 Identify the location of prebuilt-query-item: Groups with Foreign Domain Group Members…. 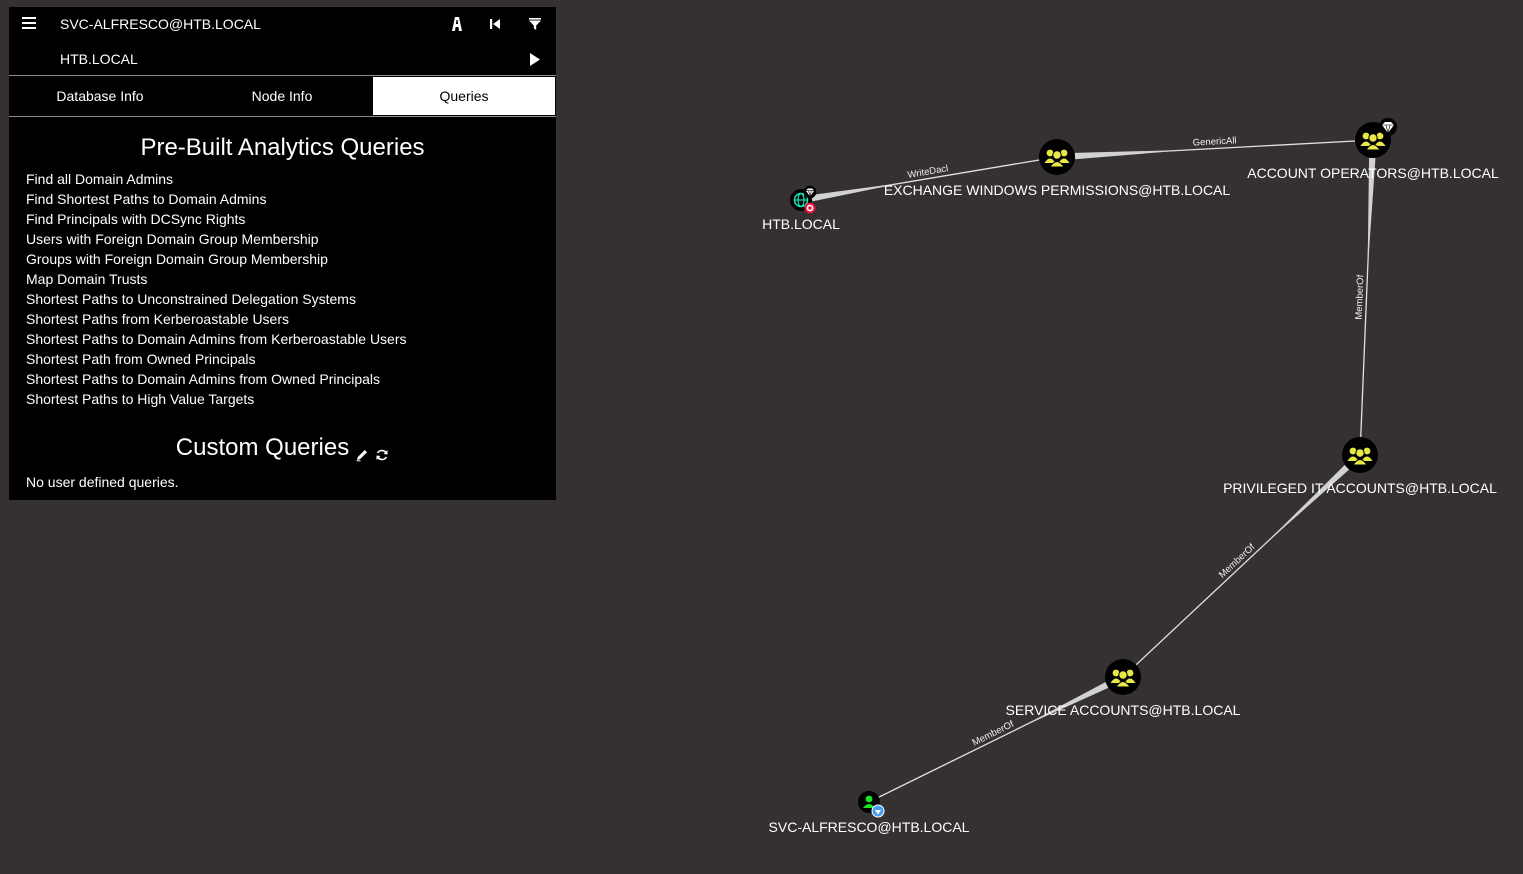
(291, 259).